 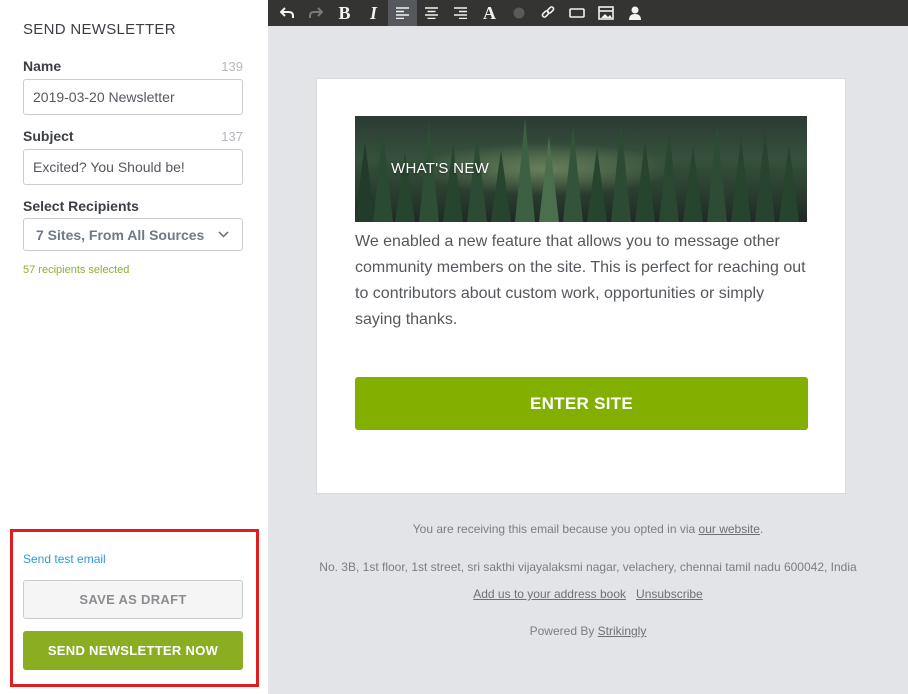 I want to click on save-as-draft-button: SAVE AS DRAFT, so click(x=133, y=599).